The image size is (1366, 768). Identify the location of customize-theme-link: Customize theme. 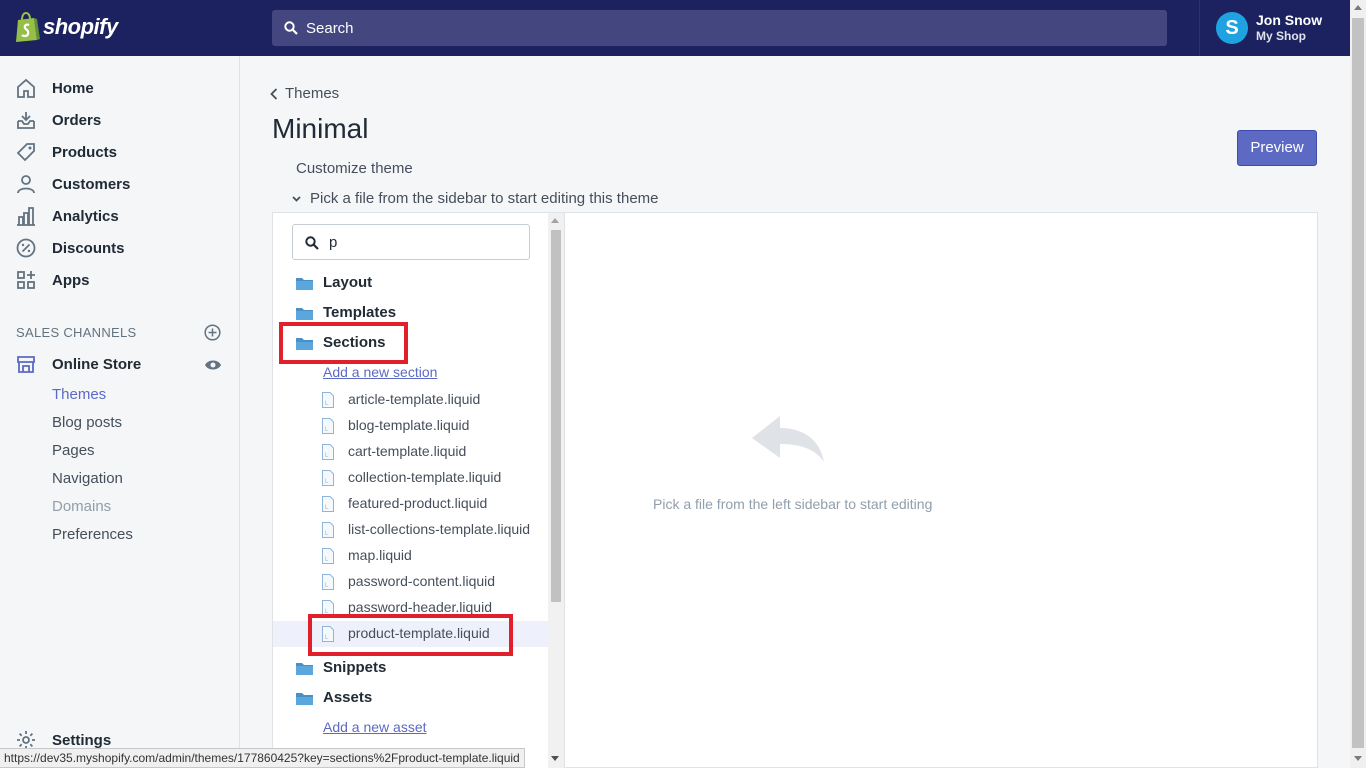
(354, 168).